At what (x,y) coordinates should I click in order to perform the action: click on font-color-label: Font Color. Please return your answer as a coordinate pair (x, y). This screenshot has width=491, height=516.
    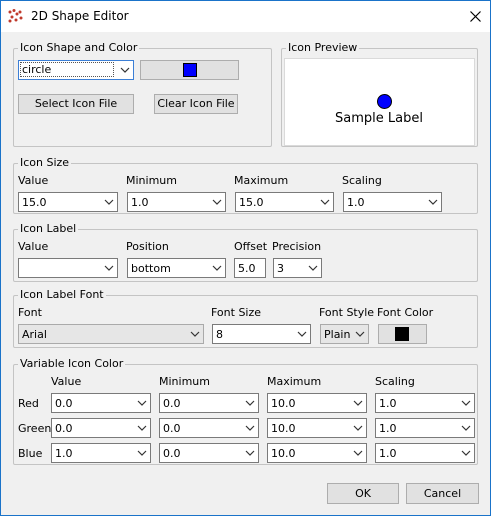
    Looking at the image, I should click on (405, 312).